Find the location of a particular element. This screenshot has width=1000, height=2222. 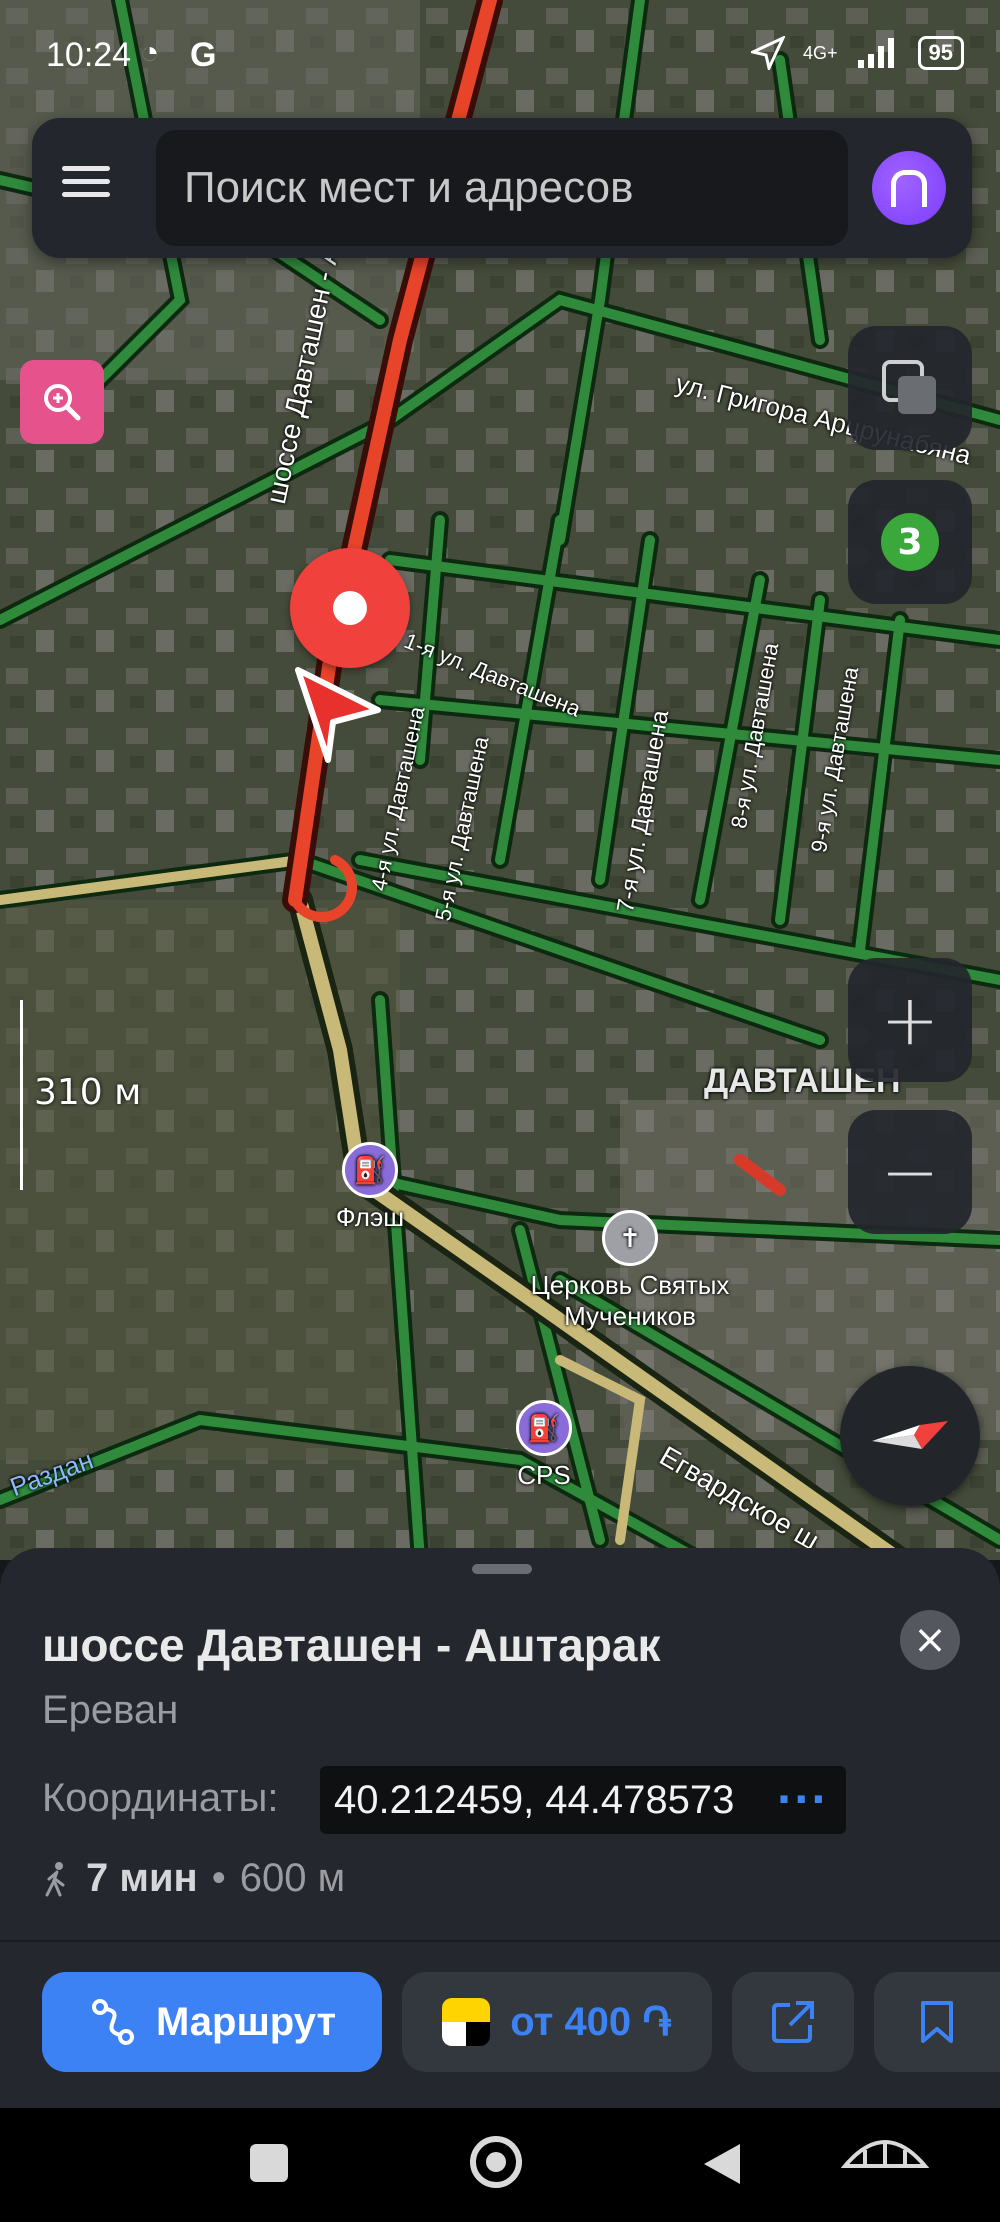

location-pin is located at coordinates (350, 608).